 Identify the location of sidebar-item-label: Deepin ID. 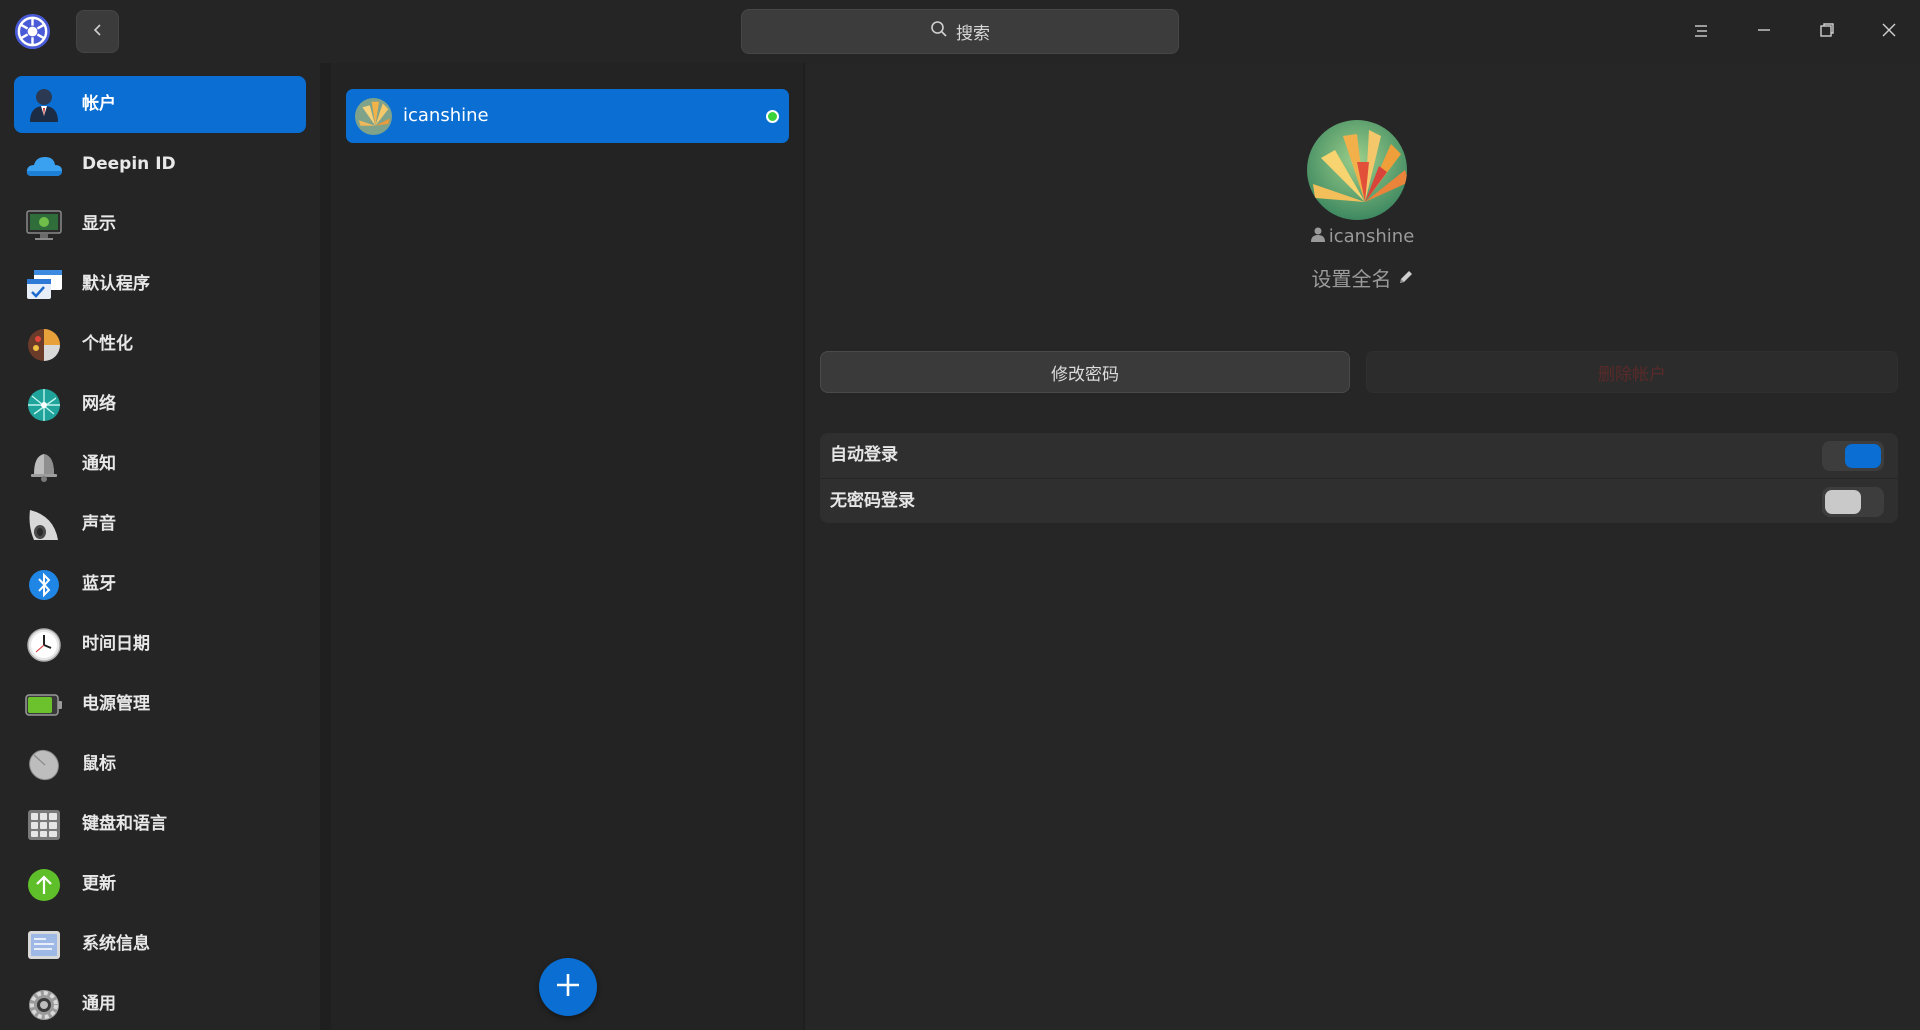
(129, 164).